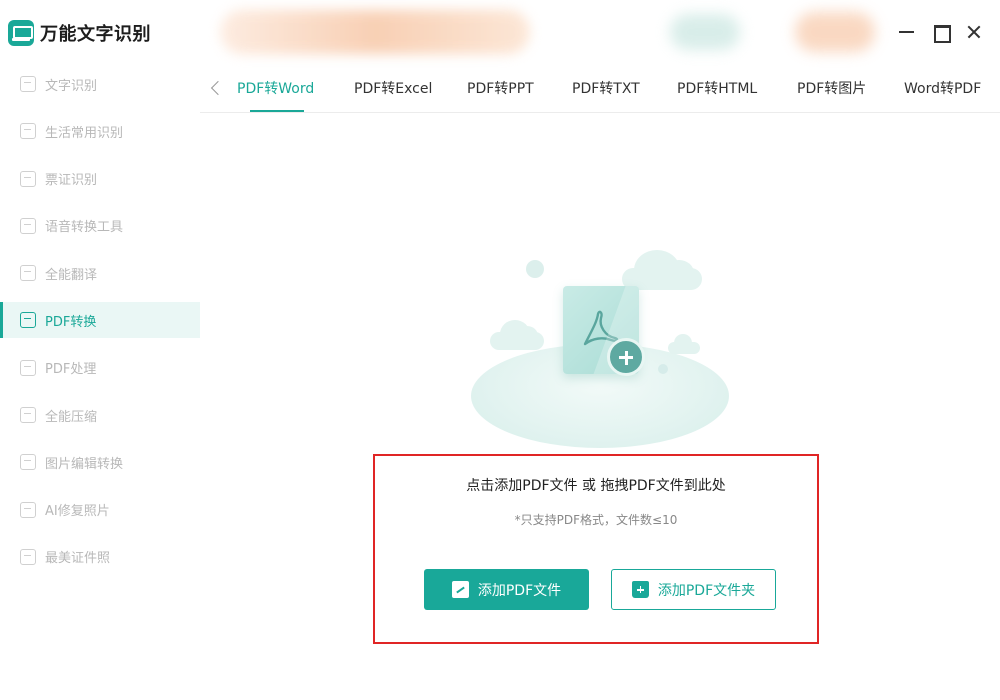 The height and width of the screenshot is (700, 1000). I want to click on id-photo-icon, so click(28, 556).